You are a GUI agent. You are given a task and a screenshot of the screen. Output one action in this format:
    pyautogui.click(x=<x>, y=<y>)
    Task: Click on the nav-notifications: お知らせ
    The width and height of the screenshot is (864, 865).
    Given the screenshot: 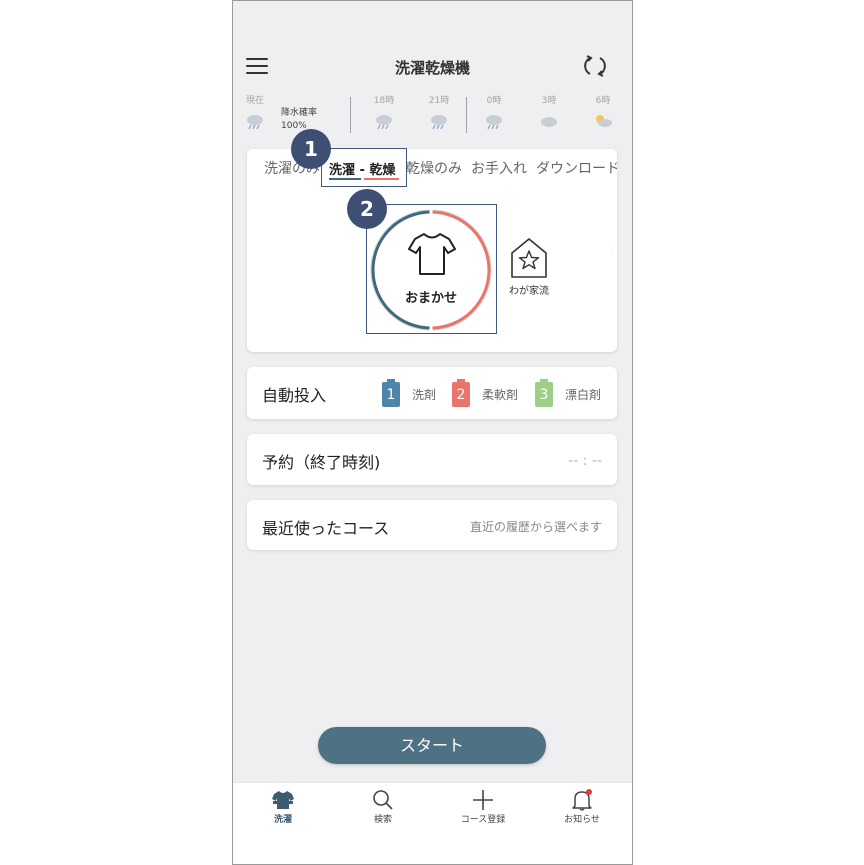 What is the action you would take?
    pyautogui.click(x=582, y=807)
    